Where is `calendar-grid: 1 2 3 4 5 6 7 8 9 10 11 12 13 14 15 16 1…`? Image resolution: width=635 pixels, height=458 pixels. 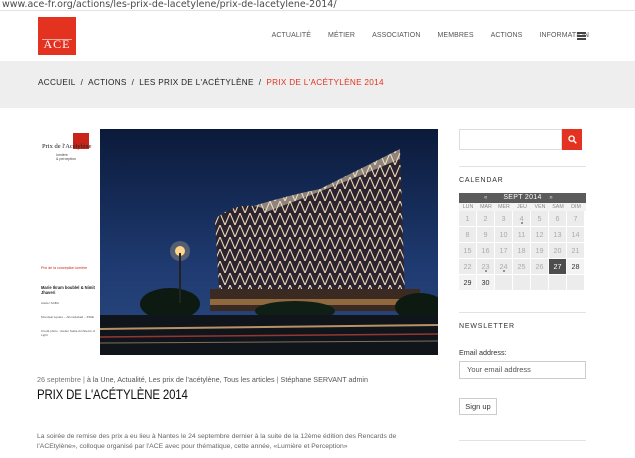
calendar-grid: 1 2 3 4 5 6 7 8 9 10 11 12 13 14 15 16 1… is located at coordinates (522, 251).